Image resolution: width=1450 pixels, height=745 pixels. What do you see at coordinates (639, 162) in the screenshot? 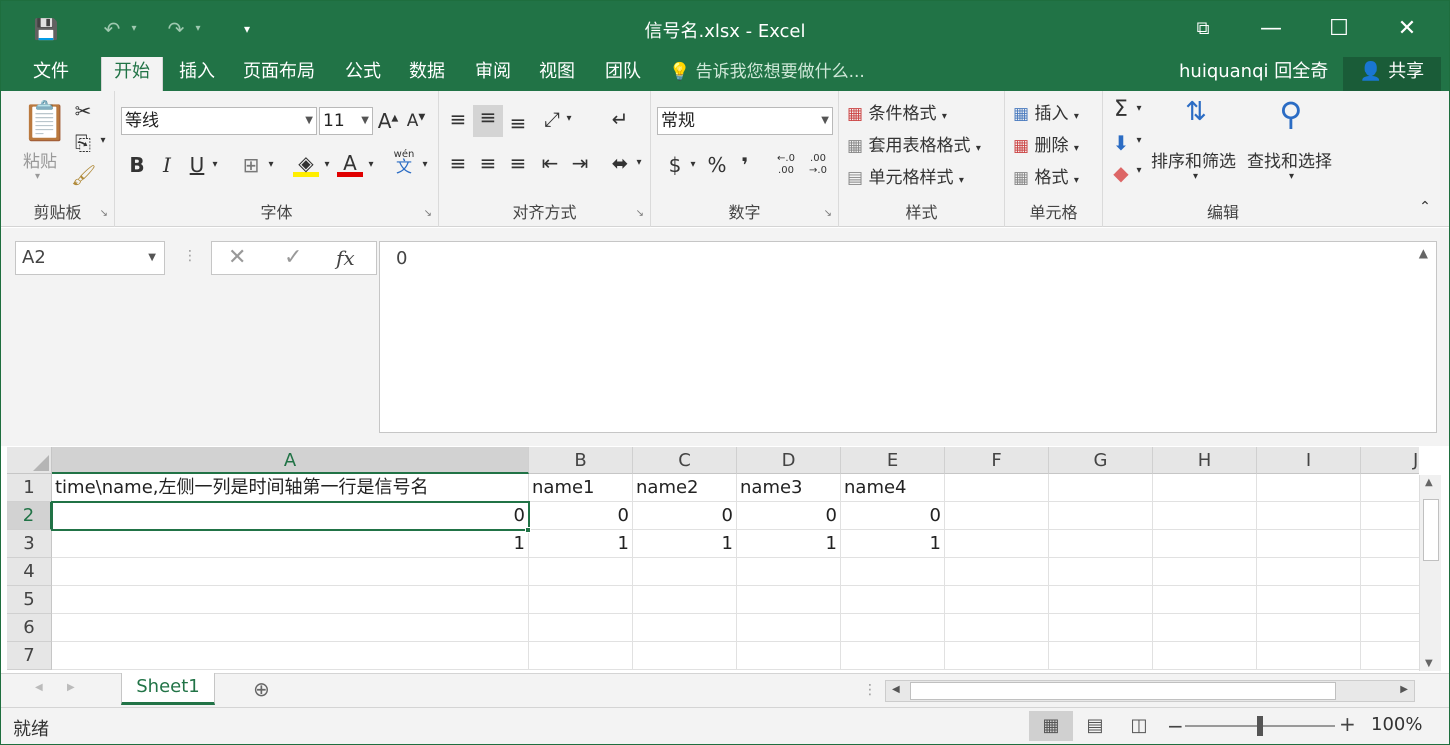
I see `merge-dropdown-icon: ▾` at bounding box center [639, 162].